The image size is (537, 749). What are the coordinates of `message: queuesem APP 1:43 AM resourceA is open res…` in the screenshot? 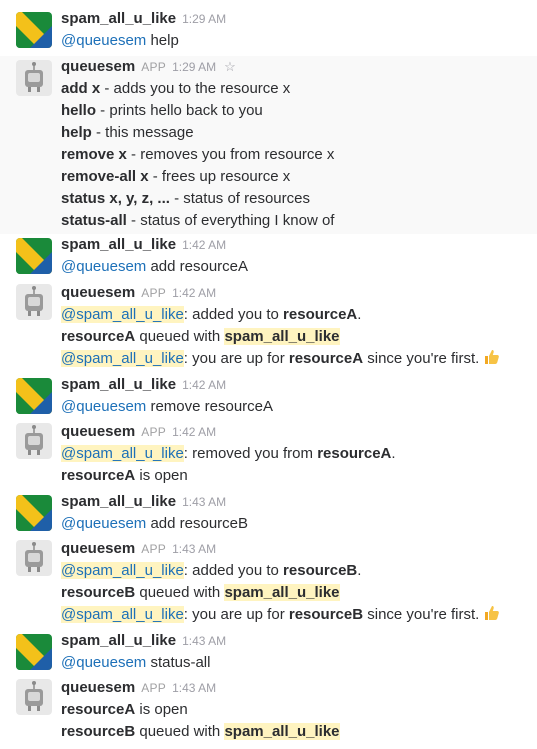 It's located at (268, 713).